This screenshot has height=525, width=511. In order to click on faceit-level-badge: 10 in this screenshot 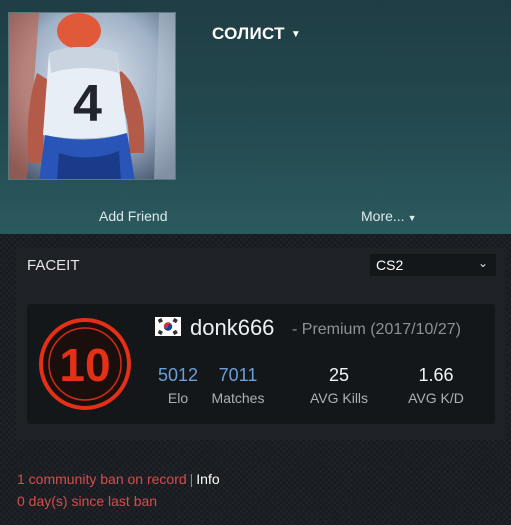, I will do `click(85, 364)`.